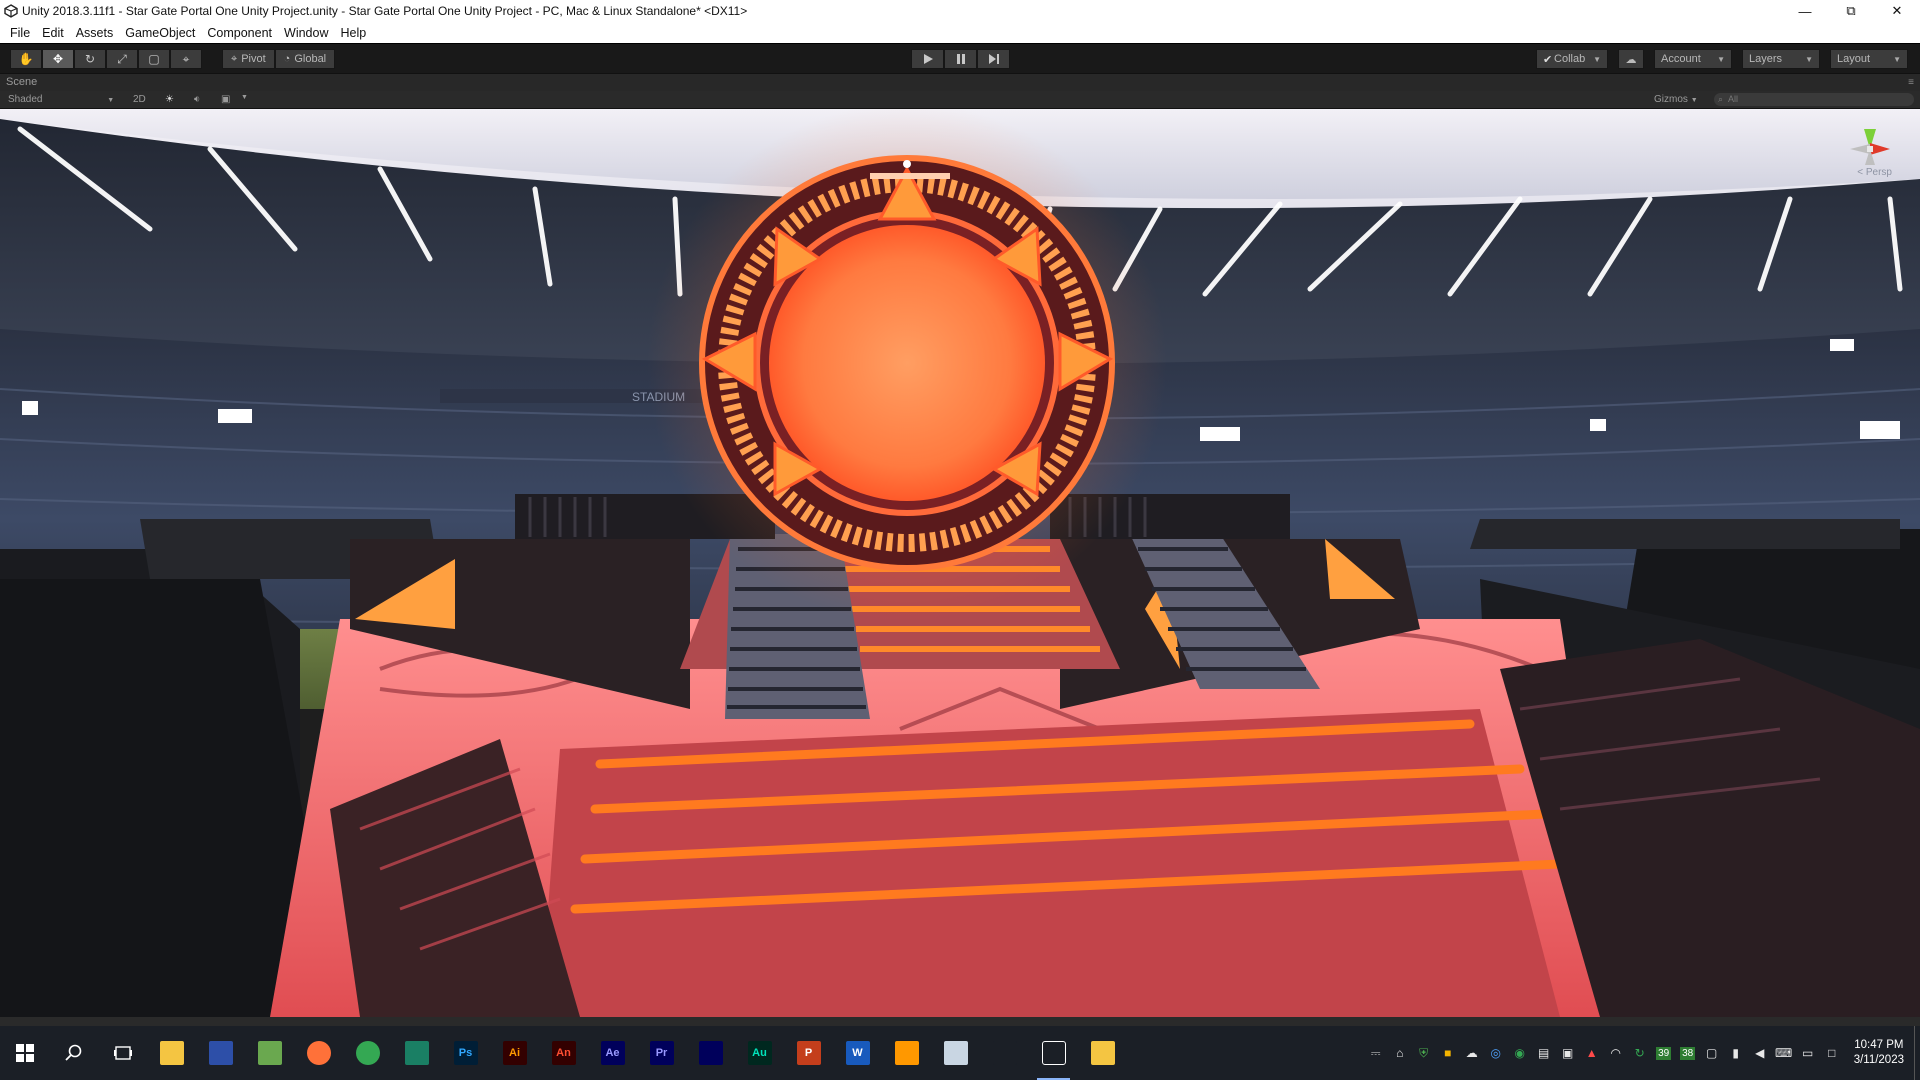 This screenshot has width=1920, height=1080. What do you see at coordinates (220, 1053) in the screenshot?
I see `taskbar-app-app-blue-box` at bounding box center [220, 1053].